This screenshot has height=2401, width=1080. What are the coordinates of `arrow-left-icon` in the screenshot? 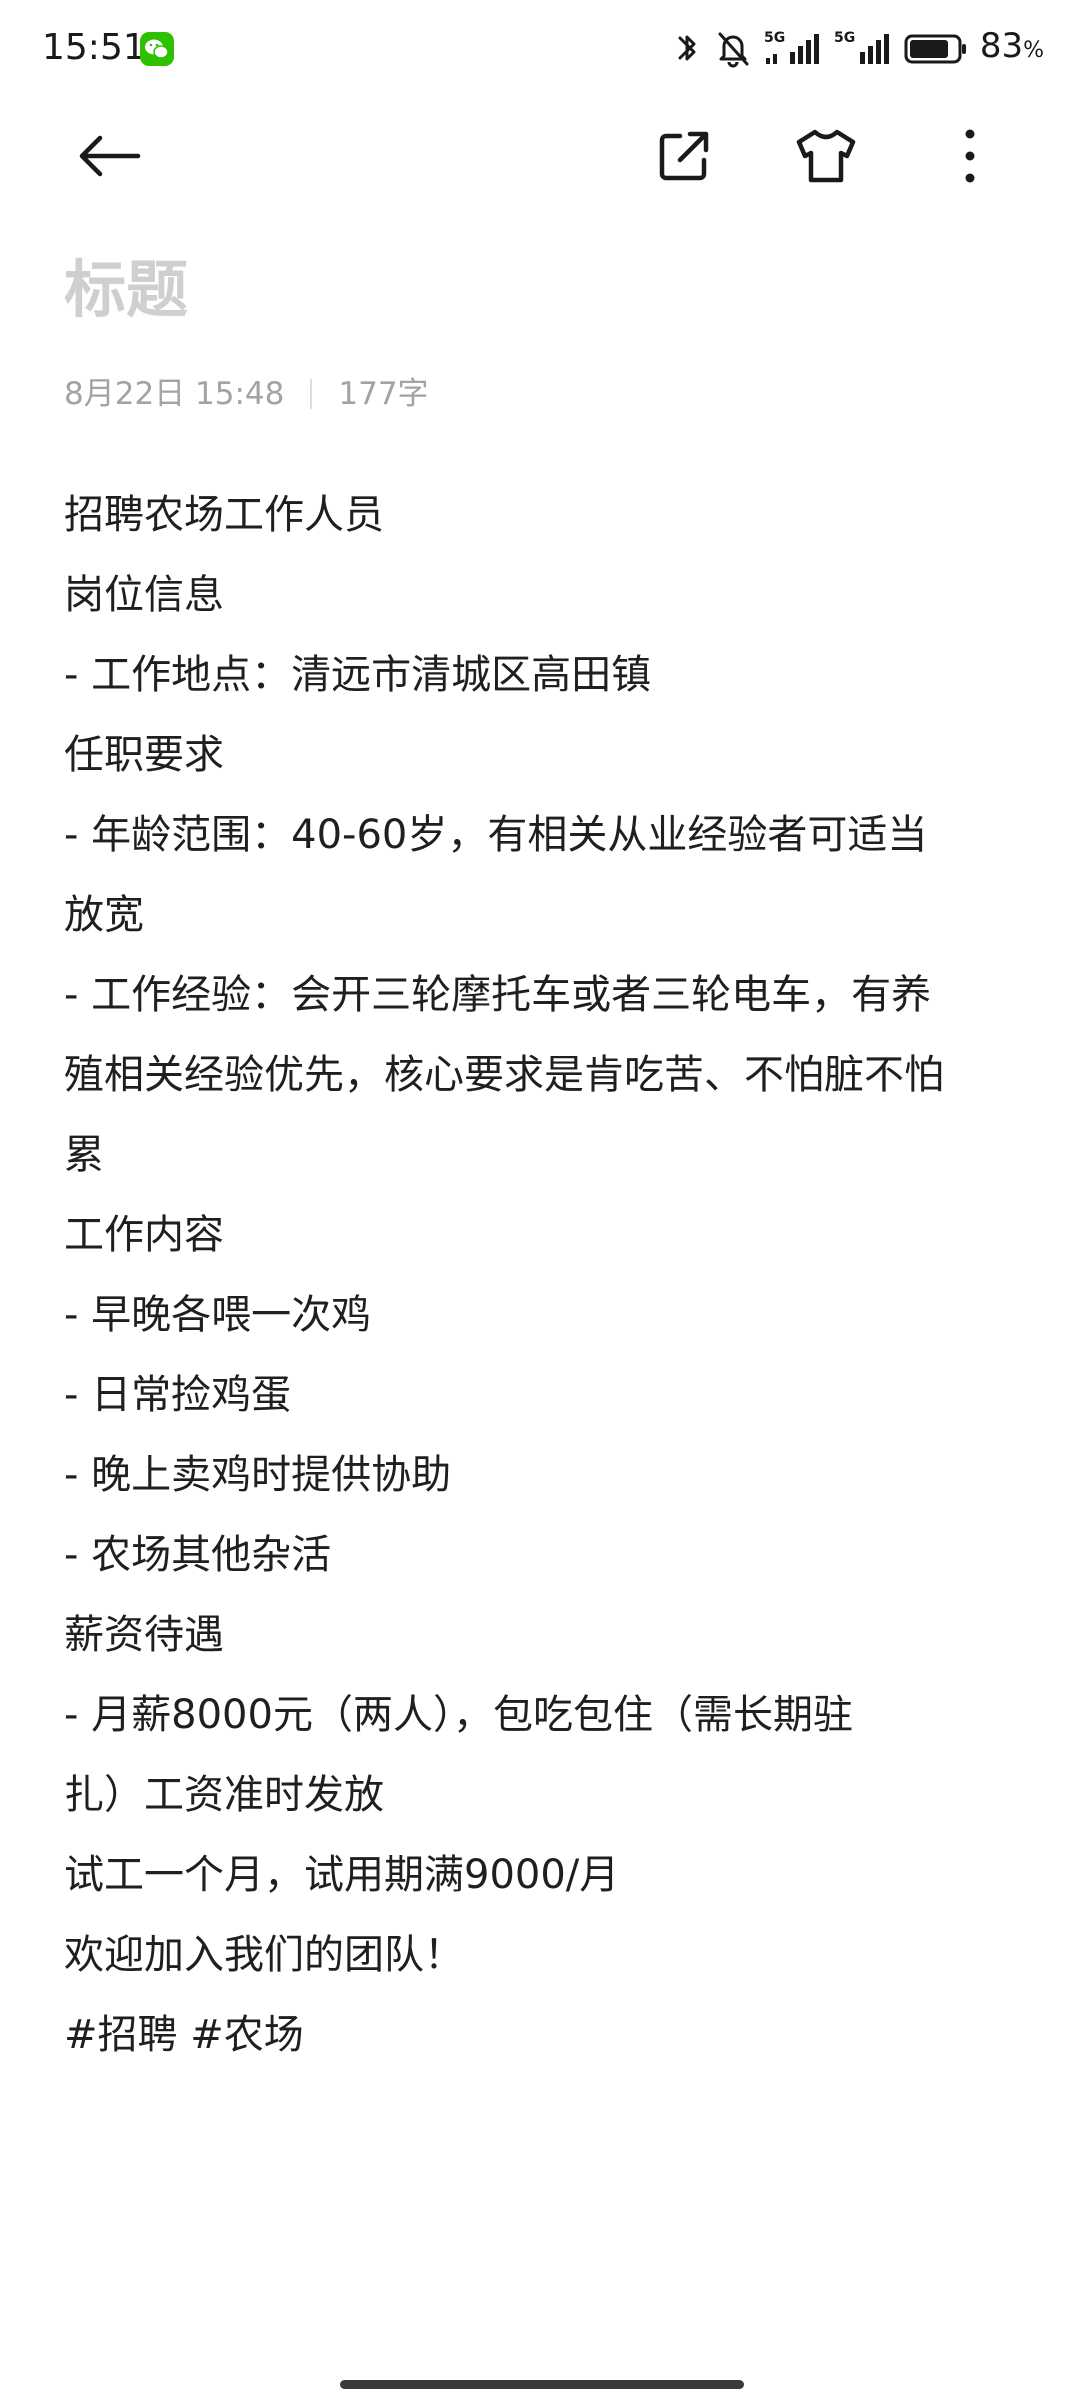 It's located at (110, 156).